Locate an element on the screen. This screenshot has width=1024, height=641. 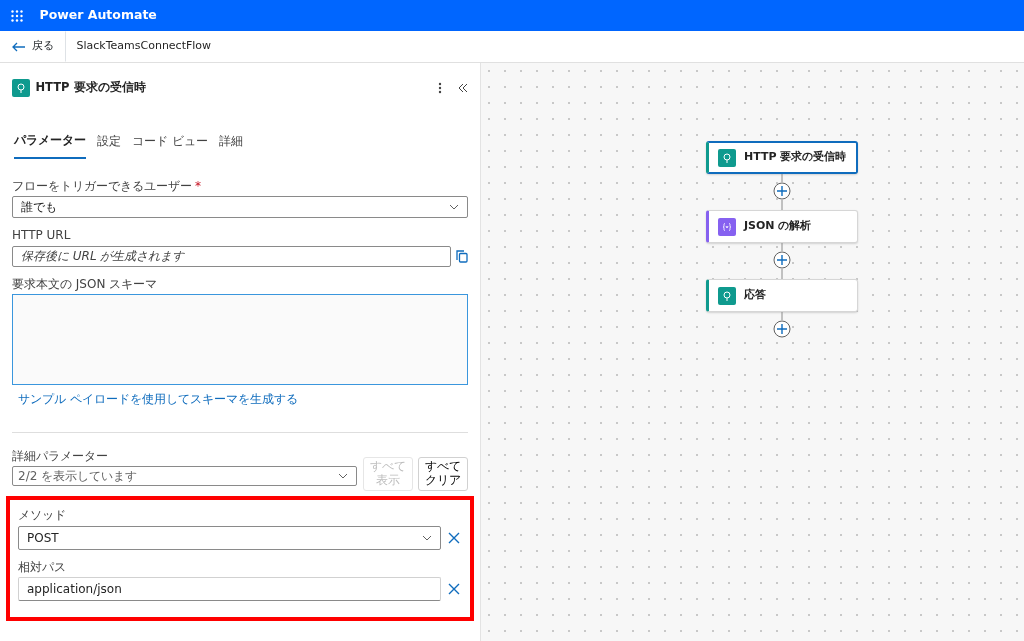
field-label: フローをトリガーできるユーザー is located at coordinates (102, 186).